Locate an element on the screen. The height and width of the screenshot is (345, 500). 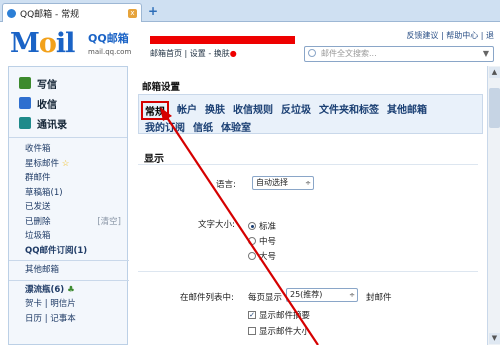
bottle-icon: ♣ is located at coordinates (71, 289).